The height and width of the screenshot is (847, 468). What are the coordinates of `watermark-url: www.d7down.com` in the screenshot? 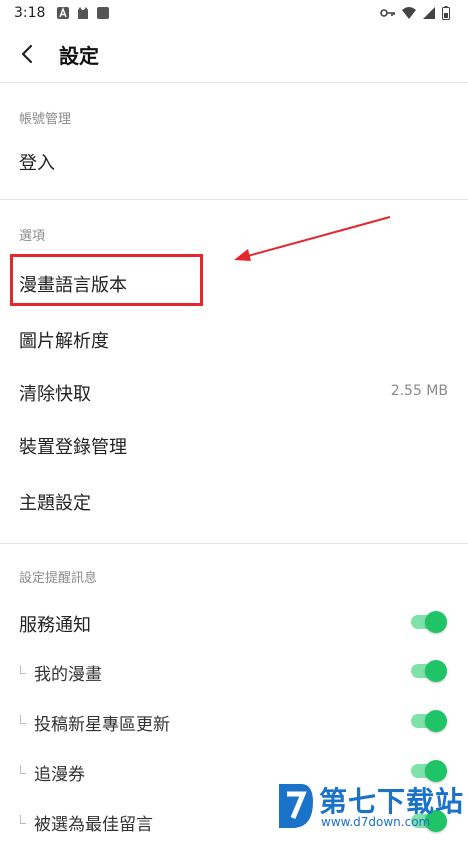 It's located at (376, 822).